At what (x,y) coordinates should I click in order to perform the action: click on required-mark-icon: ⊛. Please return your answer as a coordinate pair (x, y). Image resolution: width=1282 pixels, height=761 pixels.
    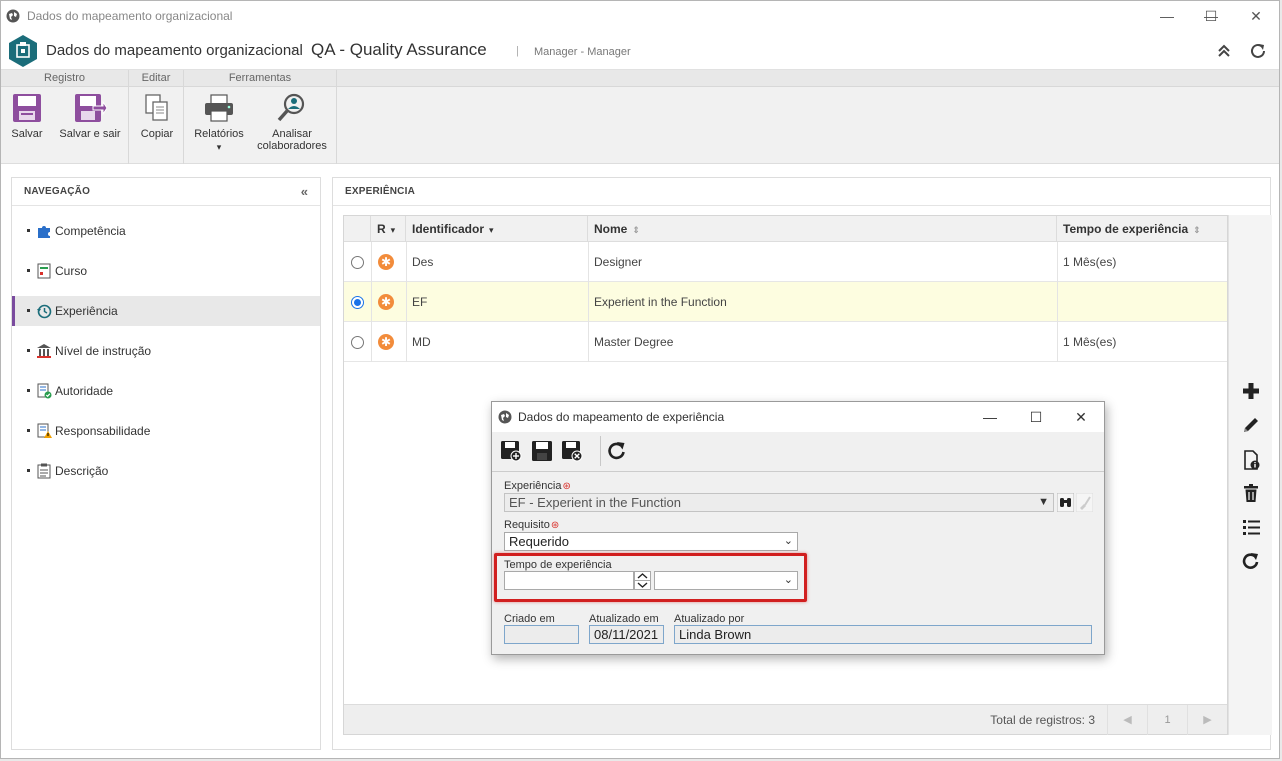
    Looking at the image, I should click on (566, 486).